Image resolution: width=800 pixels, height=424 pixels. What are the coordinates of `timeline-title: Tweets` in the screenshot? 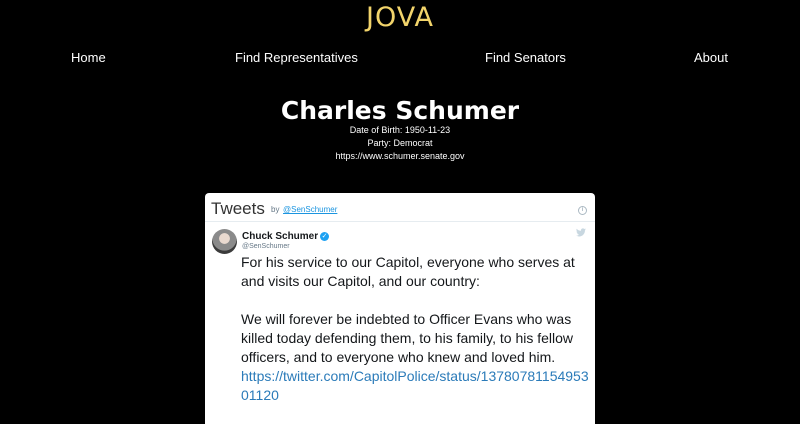 It's located at (238, 208).